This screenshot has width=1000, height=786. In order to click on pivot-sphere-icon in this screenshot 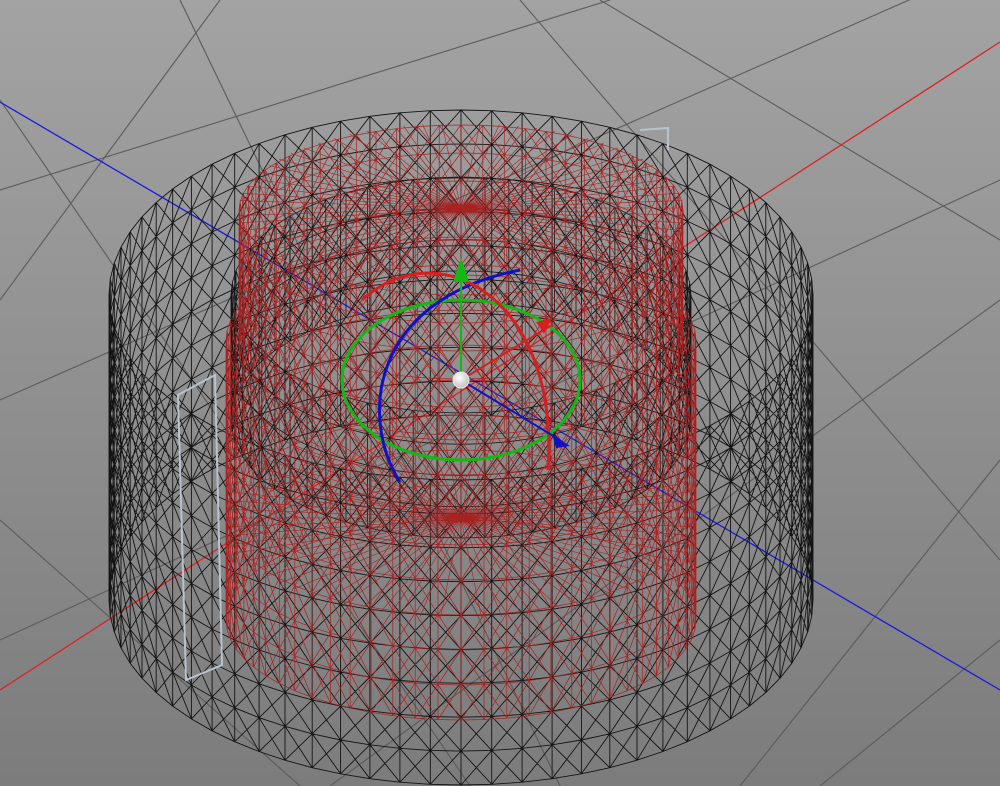, I will do `click(461, 380)`.